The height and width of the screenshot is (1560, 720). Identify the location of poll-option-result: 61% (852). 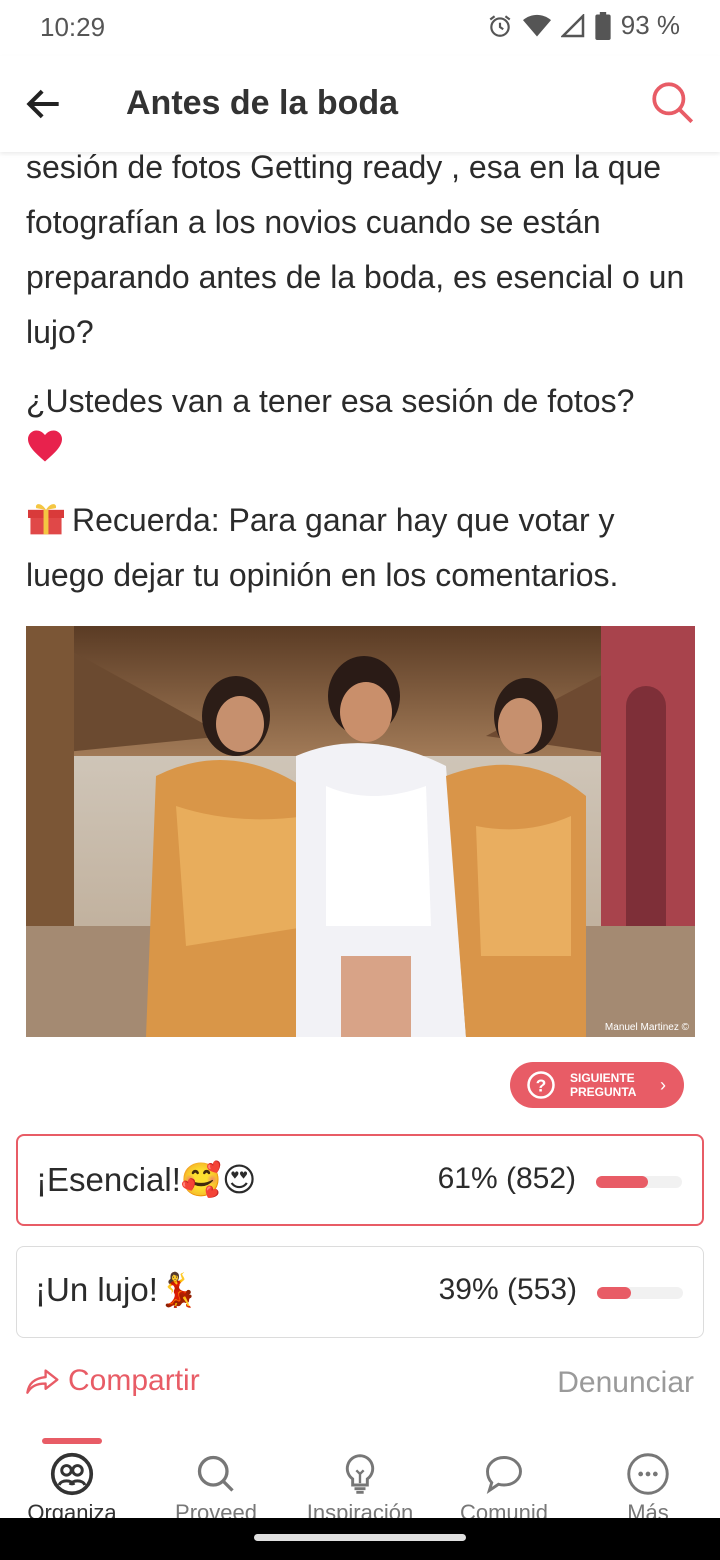
(506, 1178).